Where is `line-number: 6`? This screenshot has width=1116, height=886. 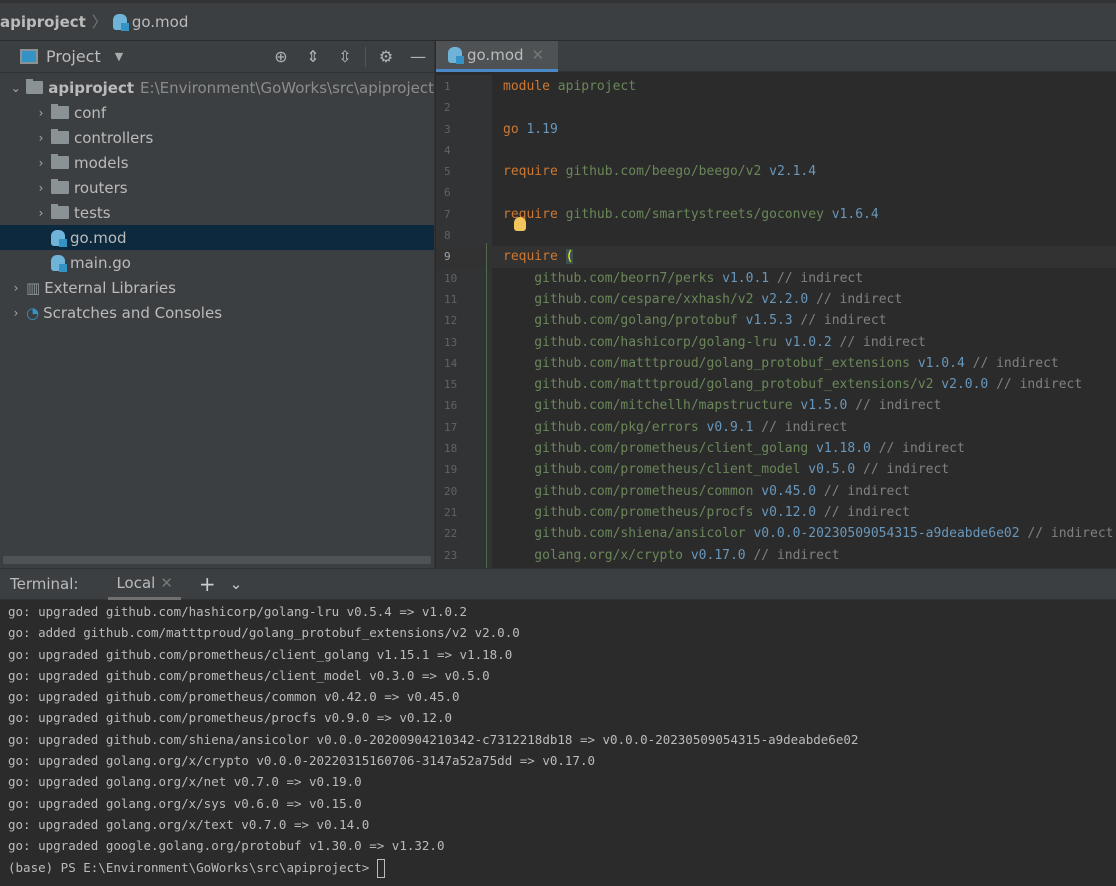
line-number: 6 is located at coordinates (447, 193).